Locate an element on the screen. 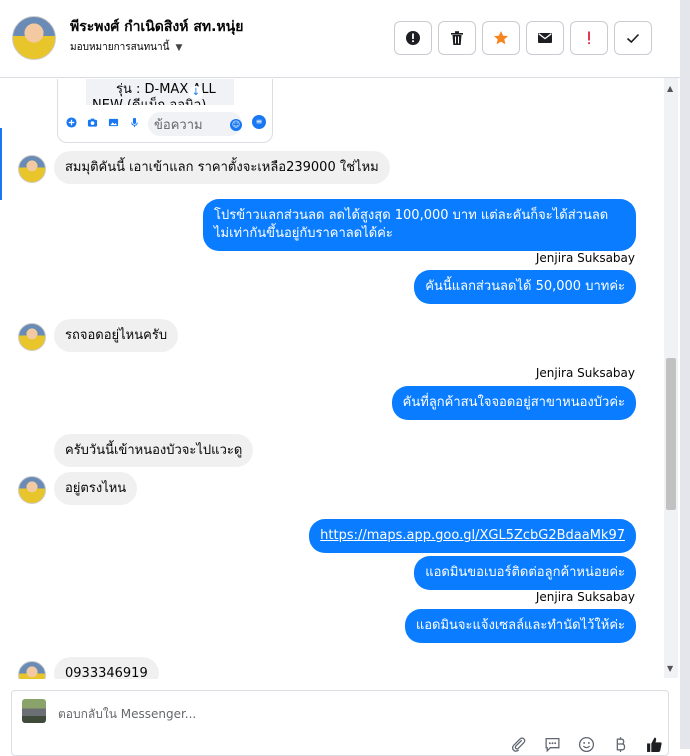 The image size is (690, 756). trash-icon is located at coordinates (457, 38).